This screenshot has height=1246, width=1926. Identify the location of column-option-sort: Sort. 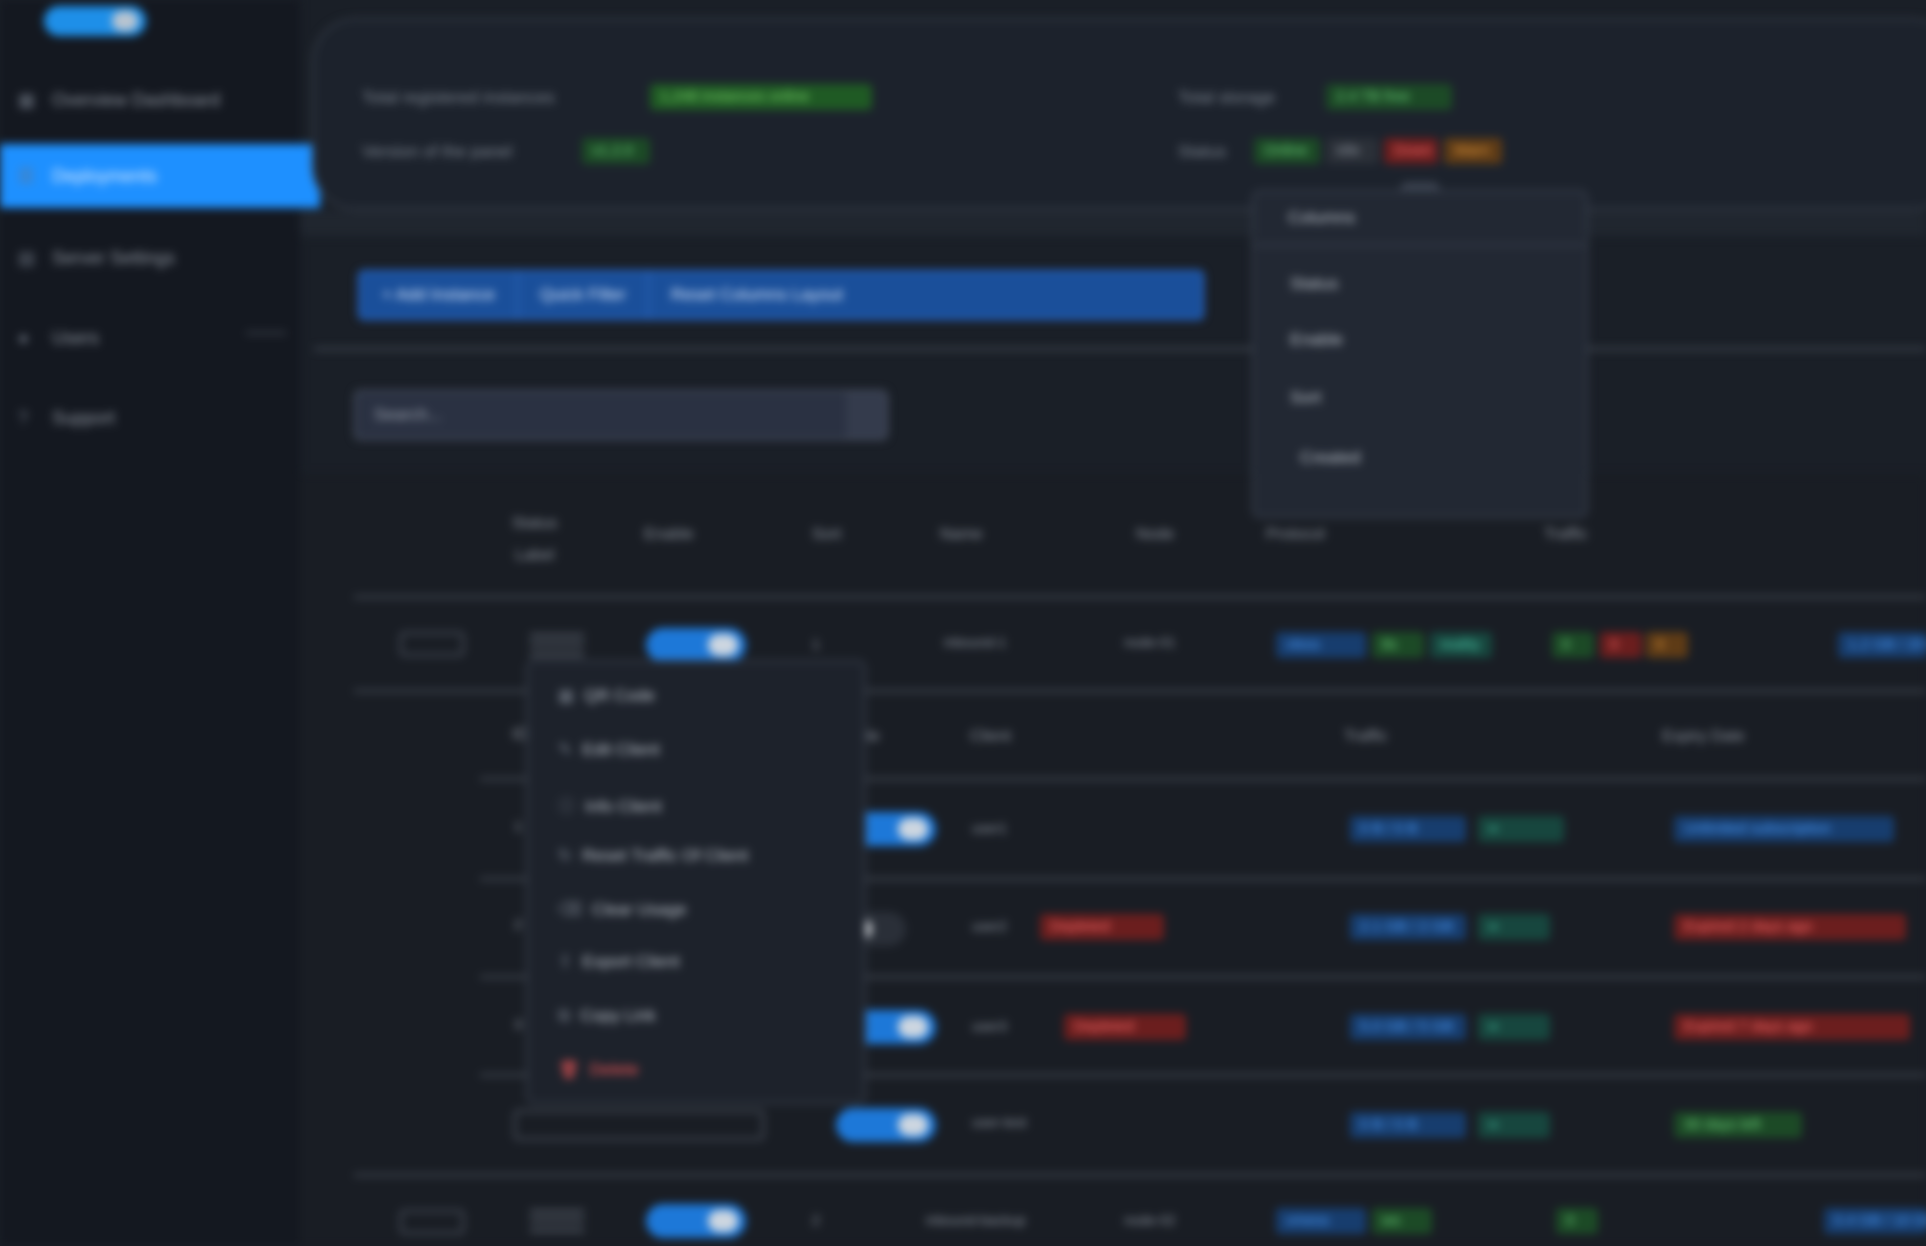
(1305, 398).